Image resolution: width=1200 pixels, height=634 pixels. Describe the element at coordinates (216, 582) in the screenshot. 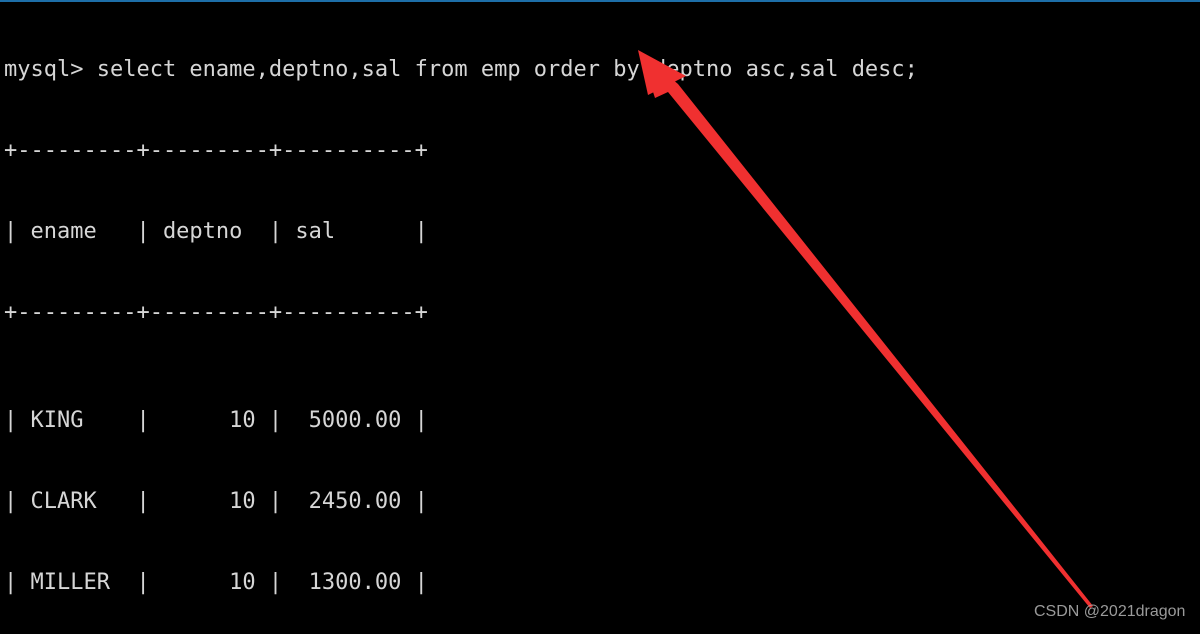

I see `table-row: | MILLER | 10 | 1300.00 |` at that location.